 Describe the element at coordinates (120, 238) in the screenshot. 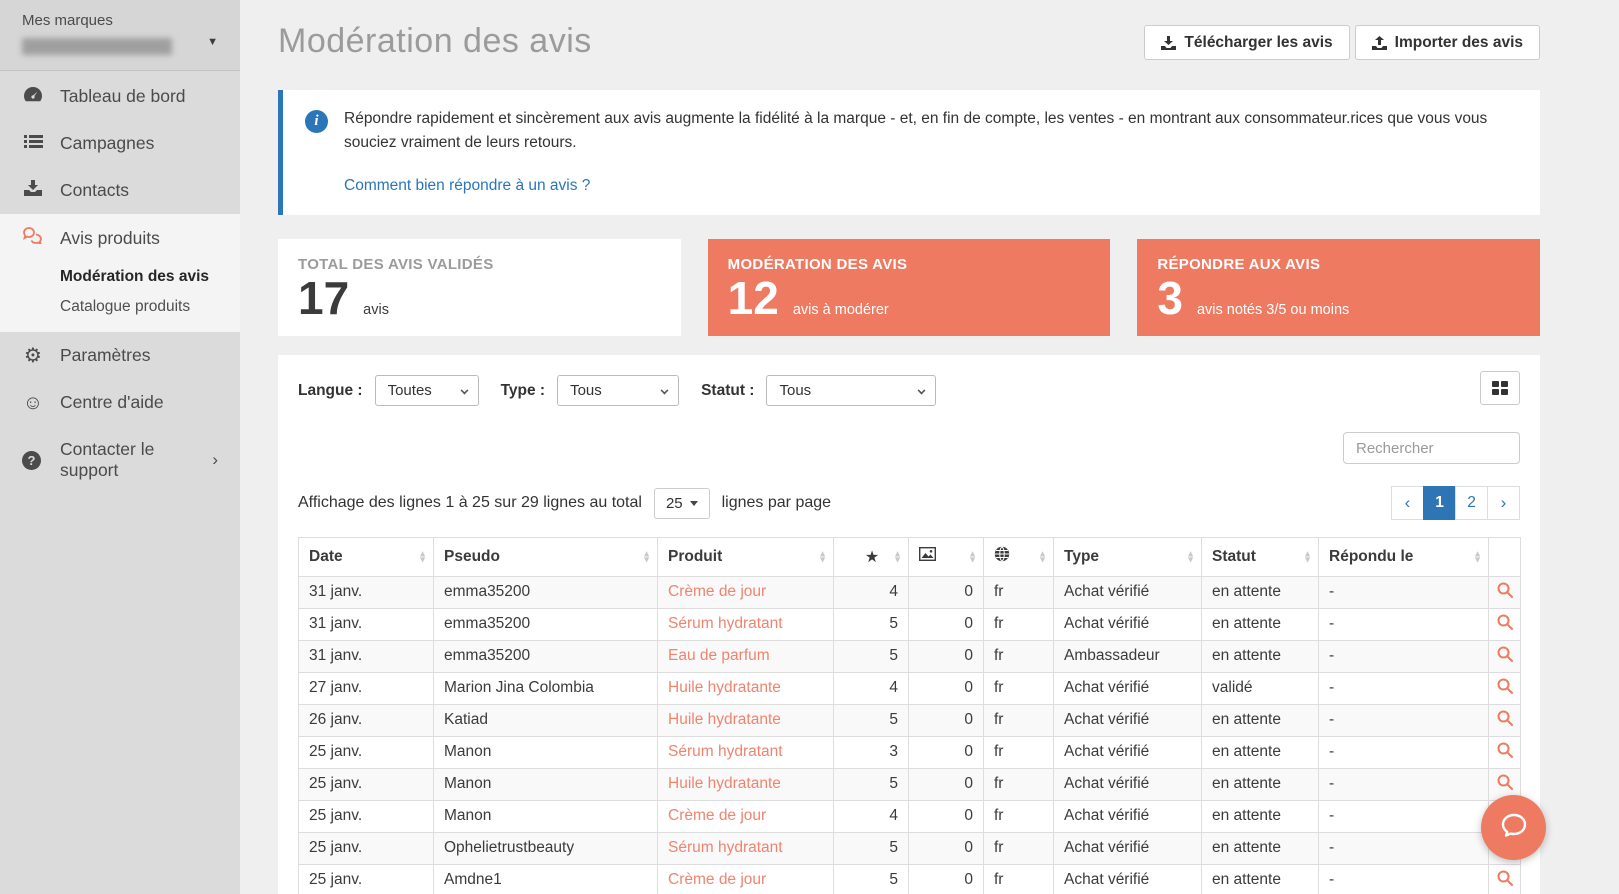

I see `sidebar-item-product-reviews: Avis produits` at that location.